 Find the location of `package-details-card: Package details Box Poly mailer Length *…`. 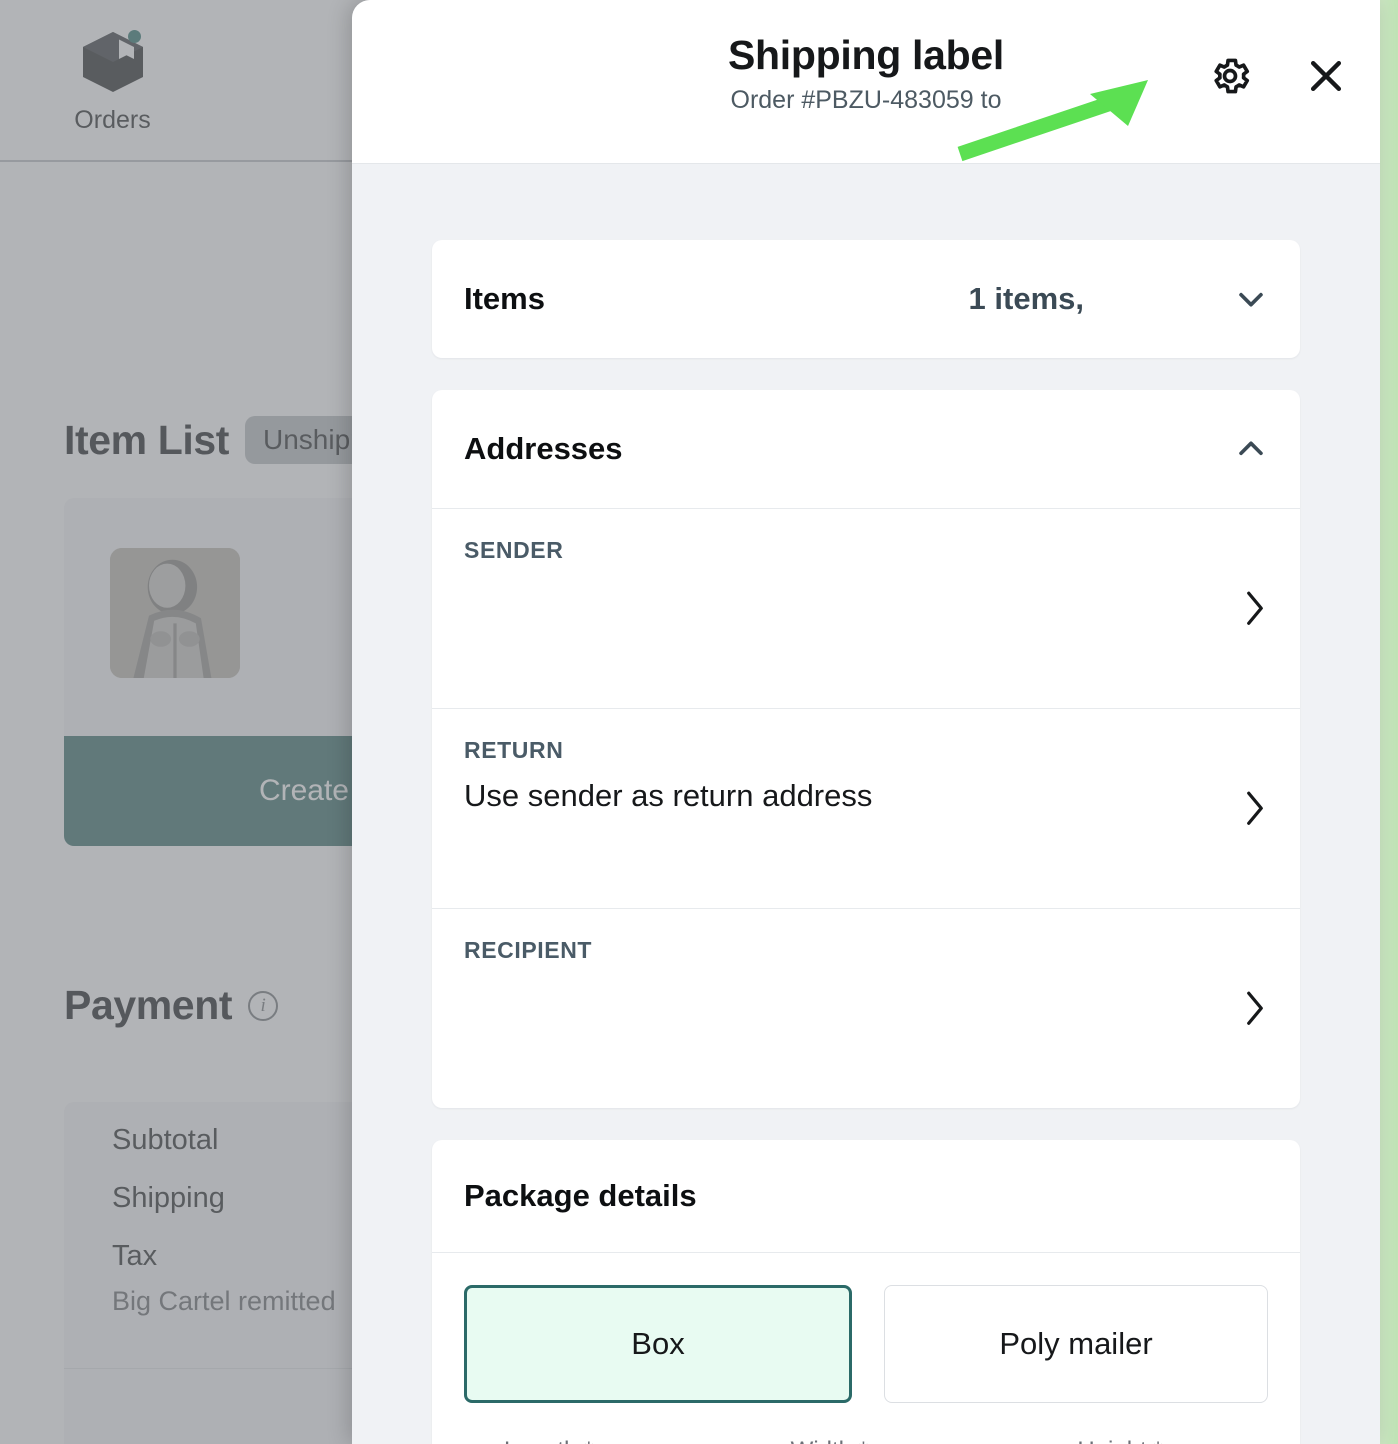

package-details-card: Package details Box Poly mailer Length *… is located at coordinates (866, 1292).